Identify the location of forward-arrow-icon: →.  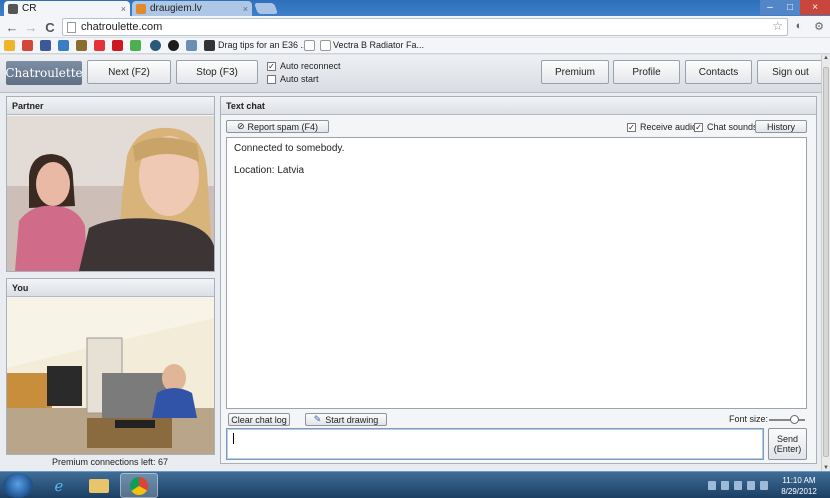
(31, 27).